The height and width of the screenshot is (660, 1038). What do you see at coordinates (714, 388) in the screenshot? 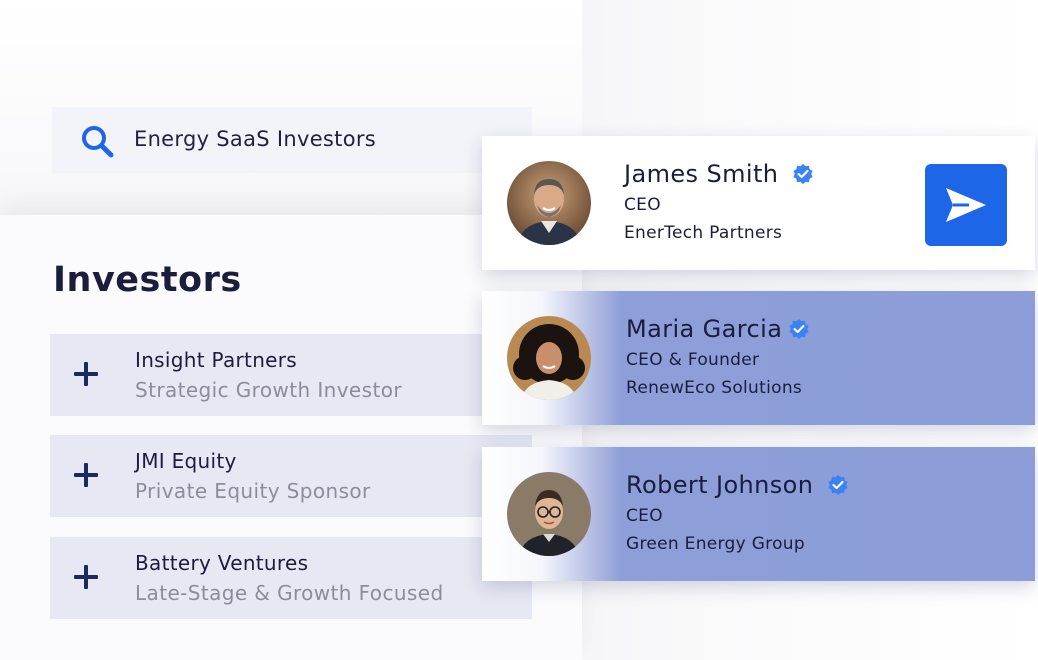
I see `contact-company: RenewEco Solutions` at bounding box center [714, 388].